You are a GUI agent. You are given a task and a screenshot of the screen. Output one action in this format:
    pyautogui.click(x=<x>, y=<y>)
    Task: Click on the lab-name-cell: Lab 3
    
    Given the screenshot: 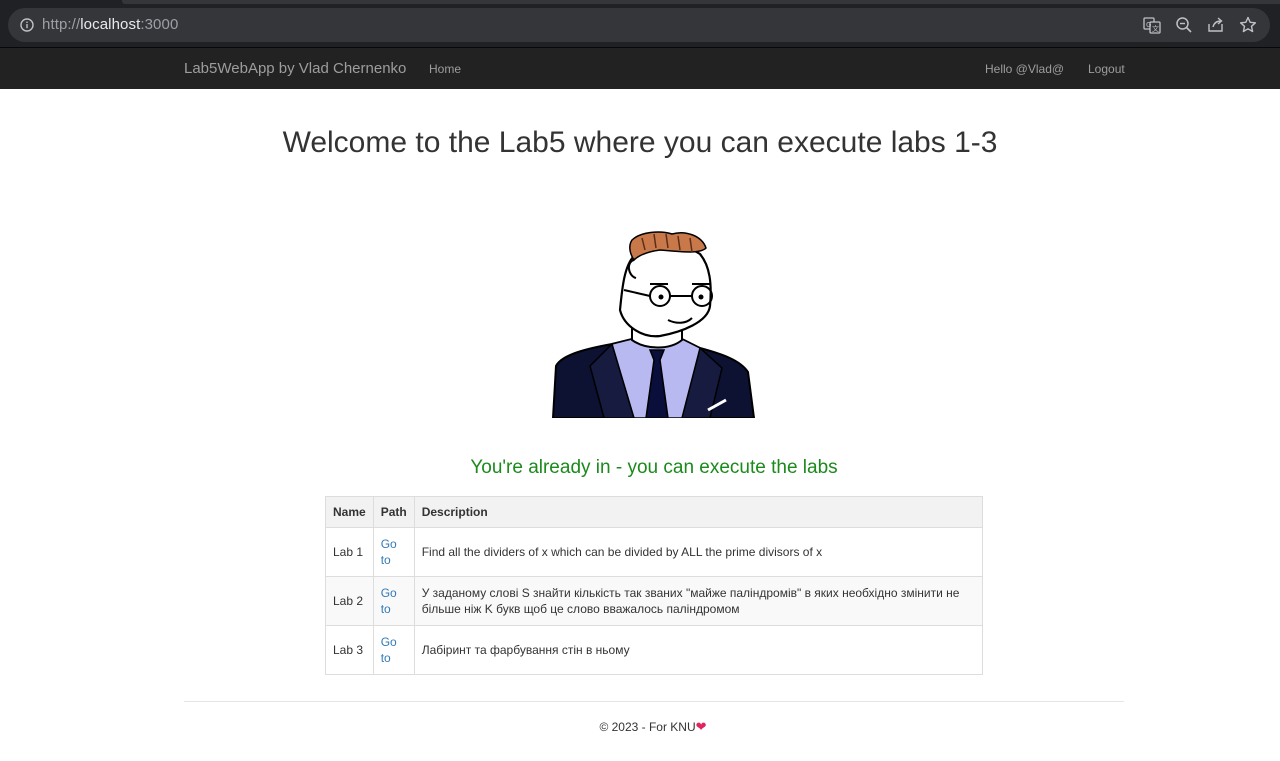 What is the action you would take?
    pyautogui.click(x=349, y=650)
    